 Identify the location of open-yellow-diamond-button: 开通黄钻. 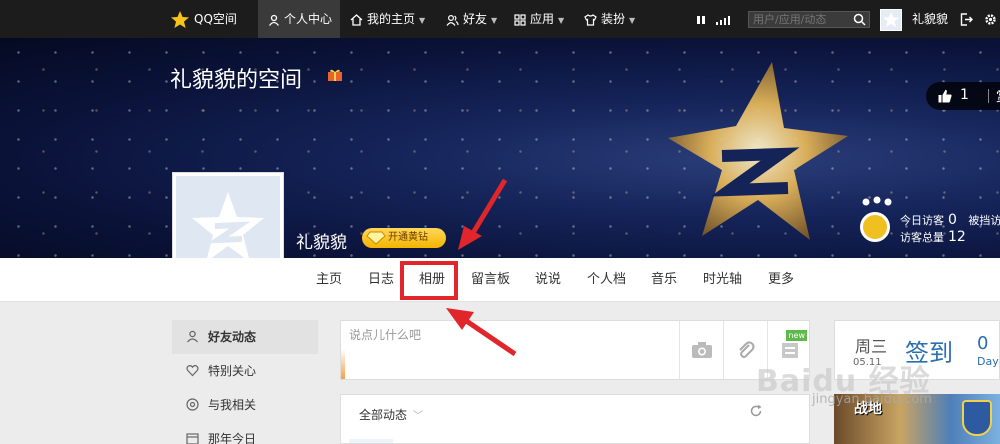
(404, 238).